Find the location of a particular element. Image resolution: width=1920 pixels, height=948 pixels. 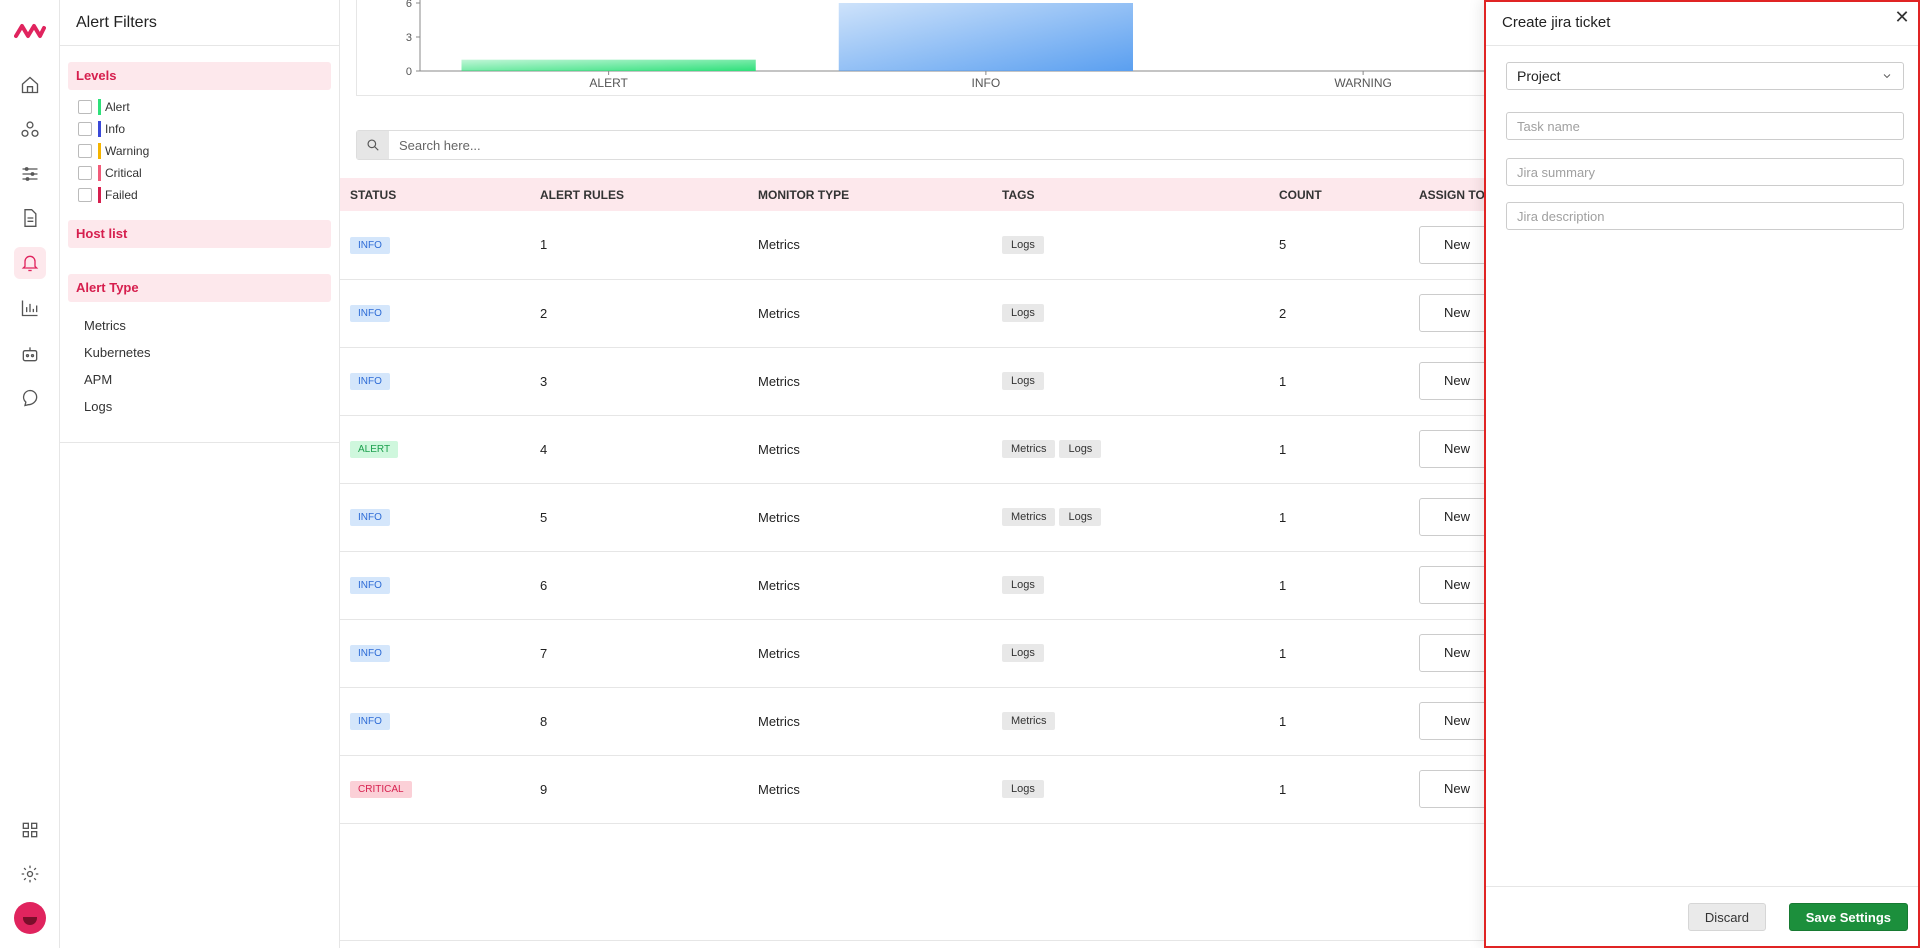

brand-logo is located at coordinates (30, 31).